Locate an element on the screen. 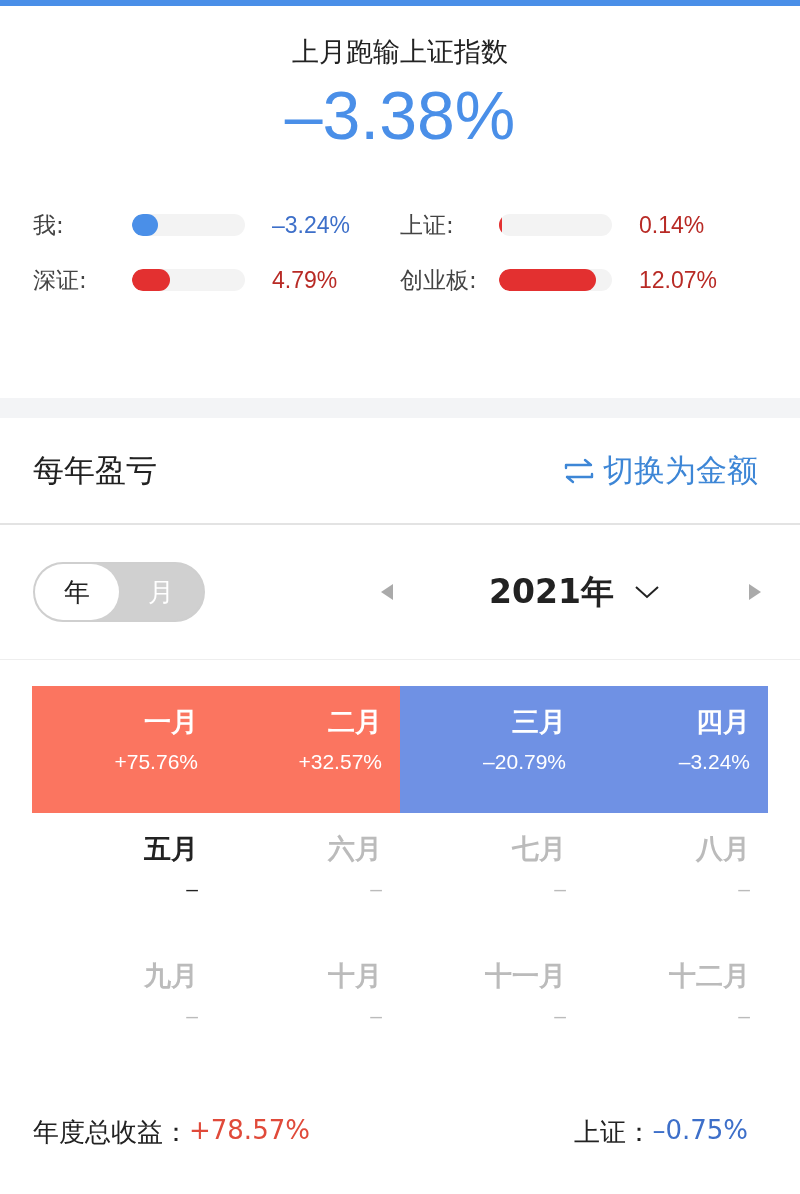  month-return: –3.24% is located at coordinates (714, 762).